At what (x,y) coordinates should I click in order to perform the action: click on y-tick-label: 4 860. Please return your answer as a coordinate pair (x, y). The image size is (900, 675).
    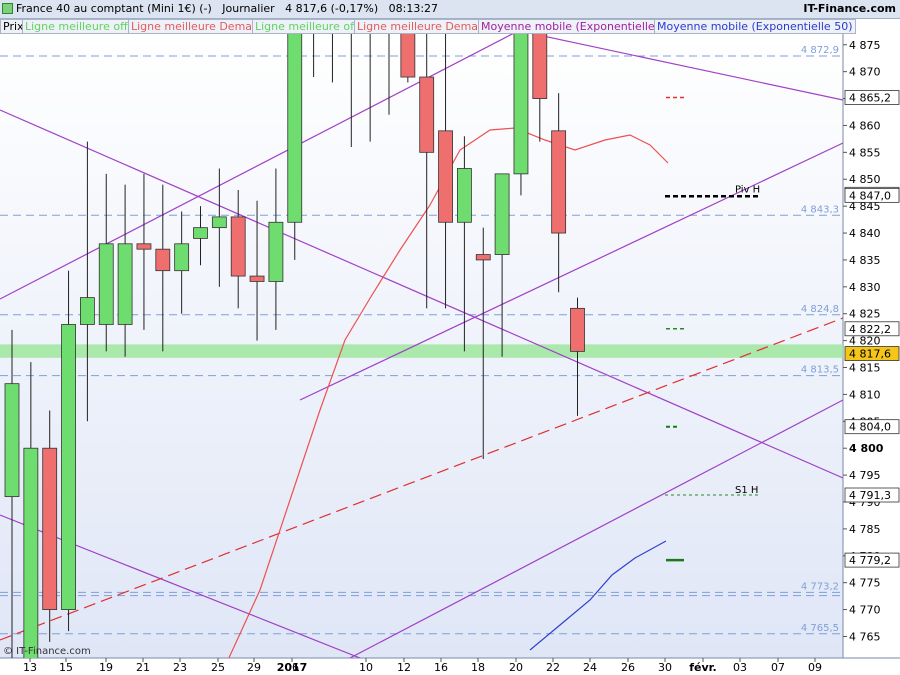
    Looking at the image, I should click on (865, 125).